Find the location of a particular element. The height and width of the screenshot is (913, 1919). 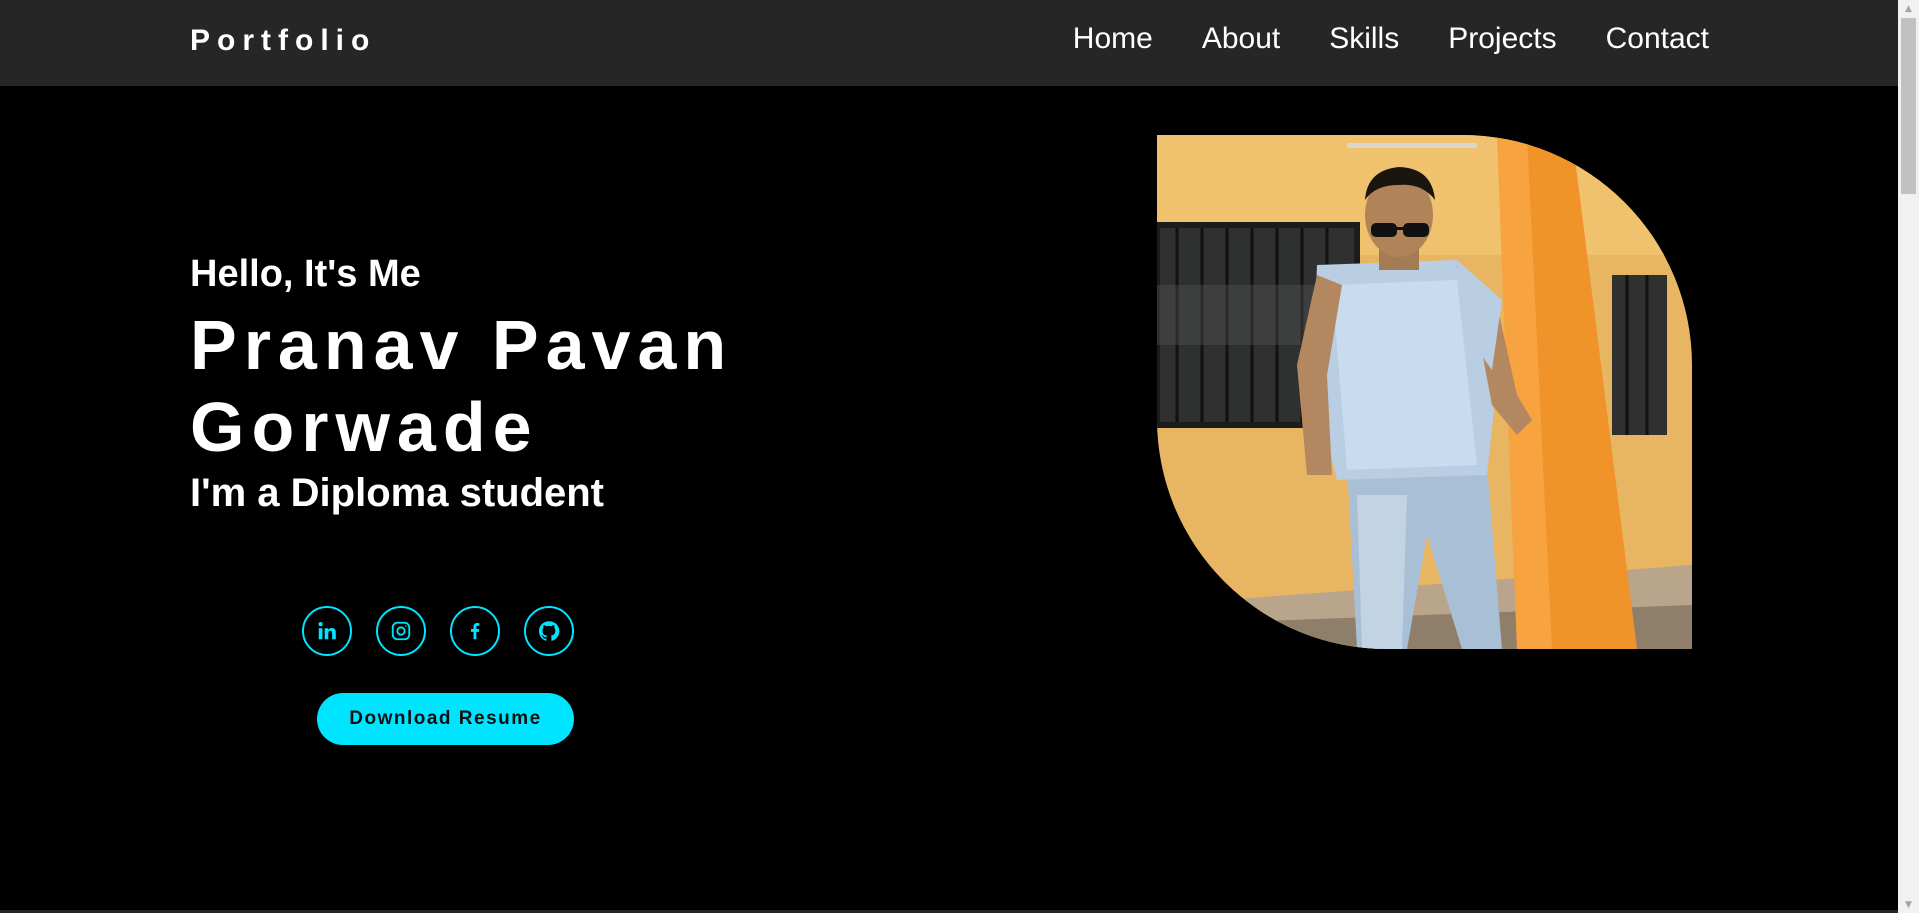

nav-link-home: Home is located at coordinates (1113, 39).